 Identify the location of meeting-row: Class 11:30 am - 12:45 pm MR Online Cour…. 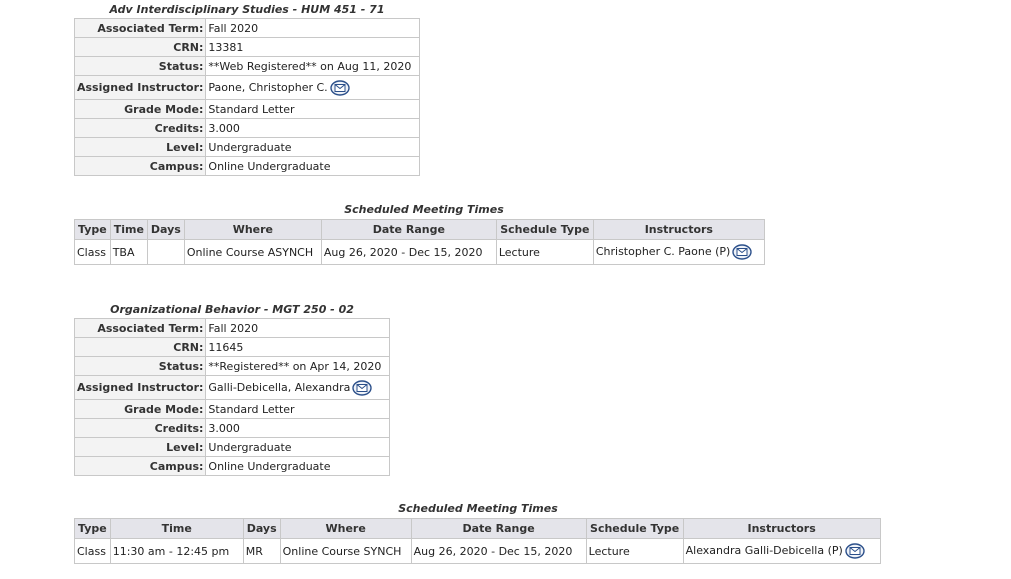
(477, 551).